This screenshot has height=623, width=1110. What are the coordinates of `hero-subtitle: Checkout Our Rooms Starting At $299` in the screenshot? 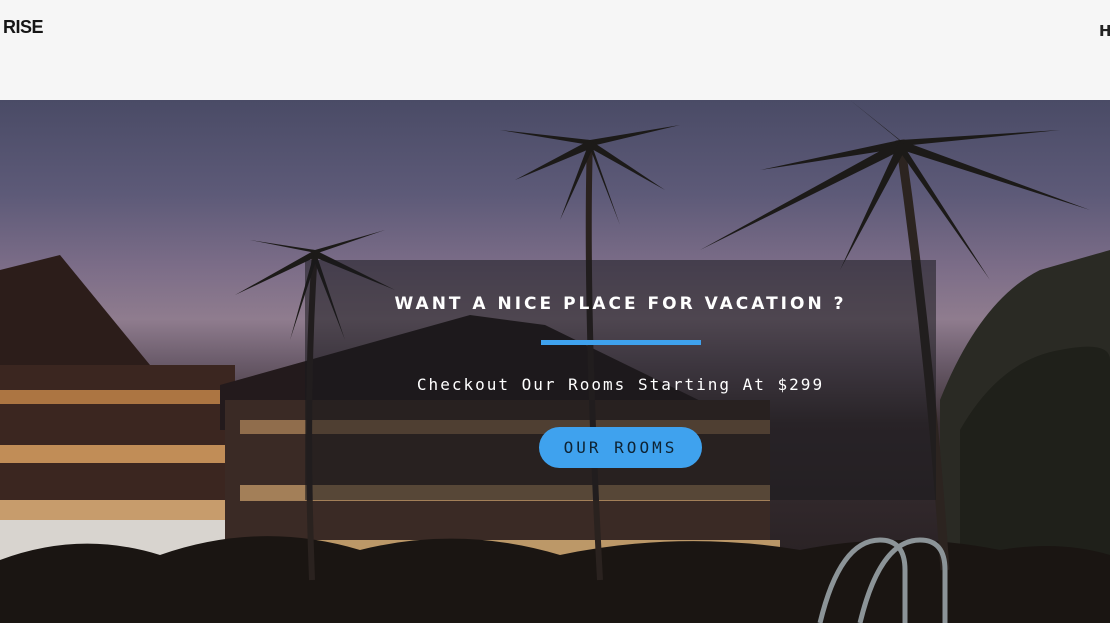 It's located at (620, 384).